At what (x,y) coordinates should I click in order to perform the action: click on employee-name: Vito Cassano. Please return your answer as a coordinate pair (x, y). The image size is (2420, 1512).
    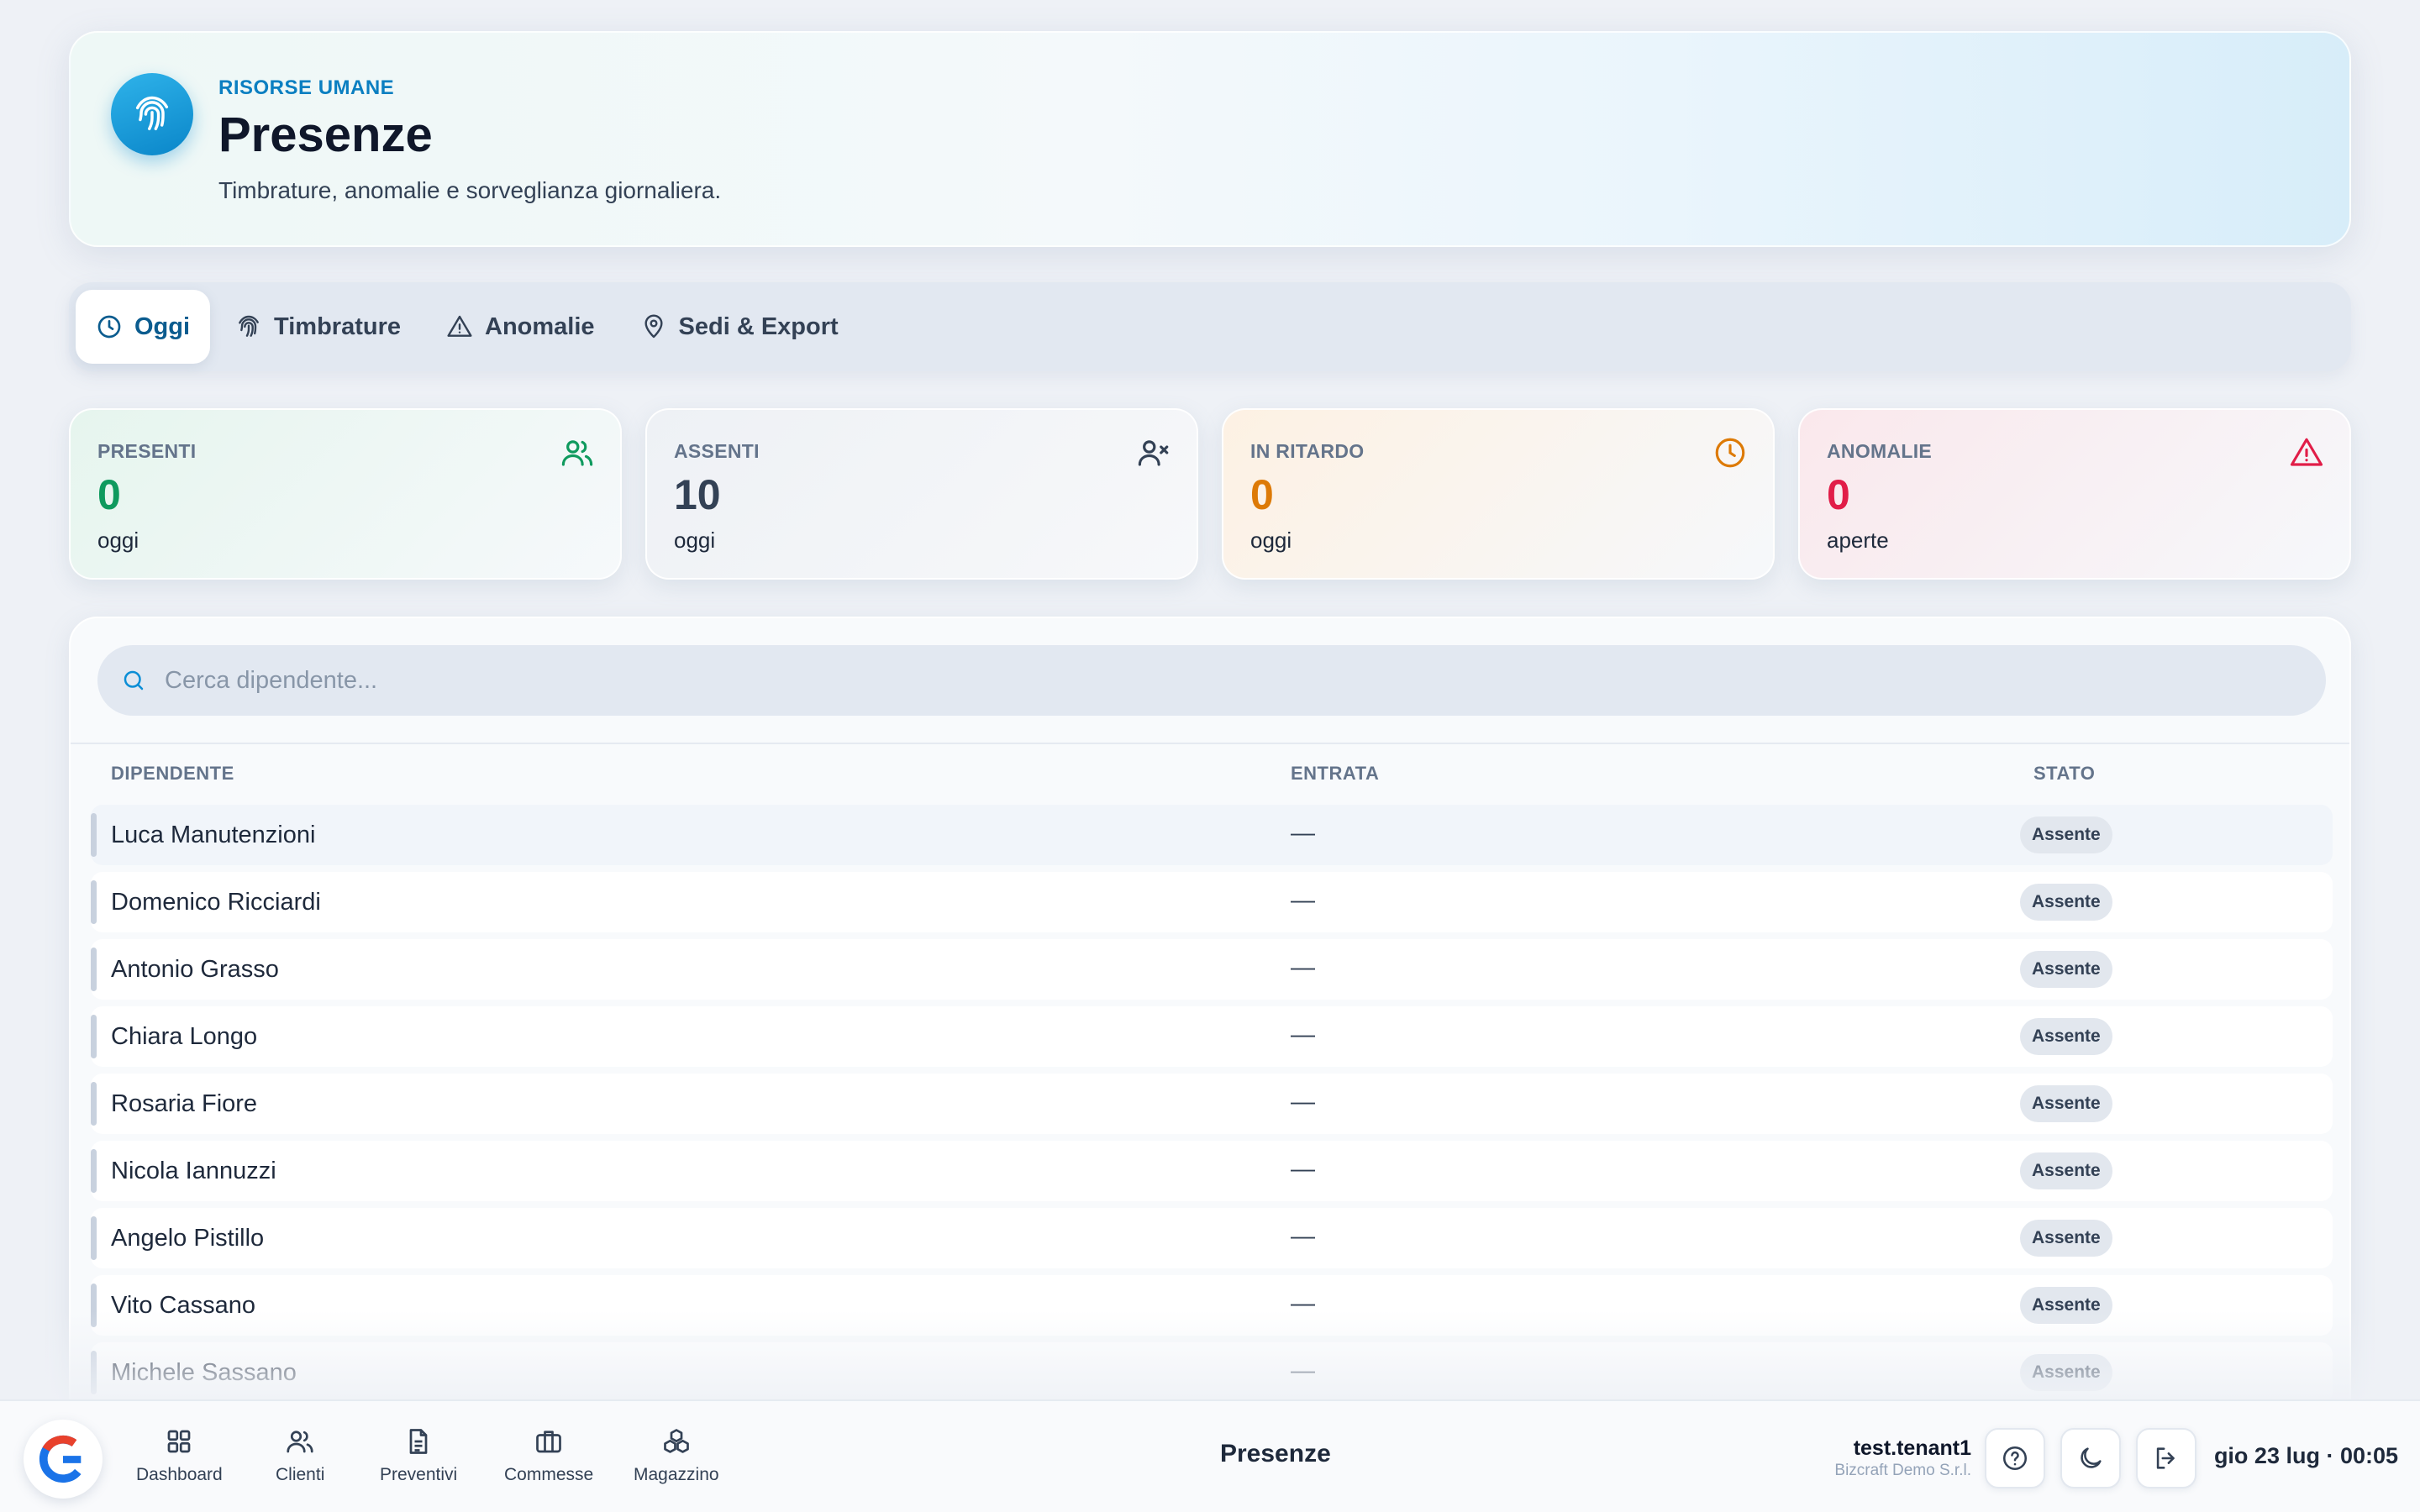
    Looking at the image, I should click on (183, 1305).